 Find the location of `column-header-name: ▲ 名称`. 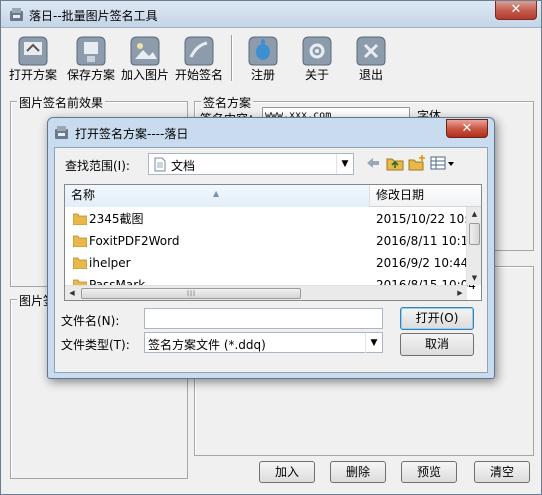

column-header-name: ▲ 名称 is located at coordinates (217, 196).